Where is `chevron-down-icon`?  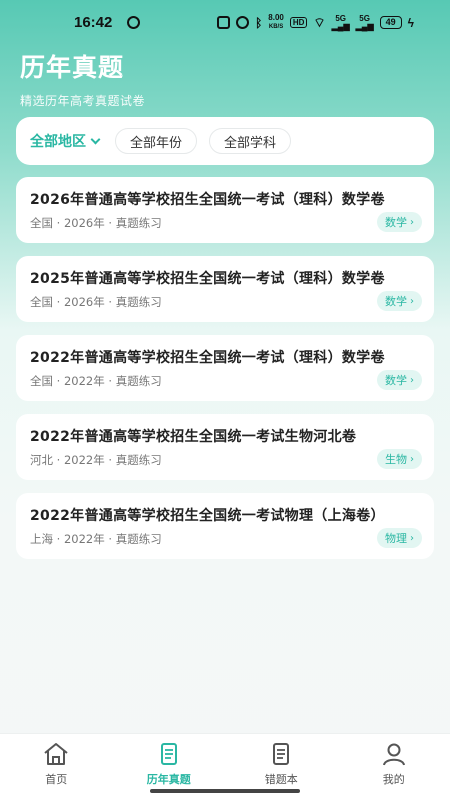
chevron-down-icon is located at coordinates (95, 139).